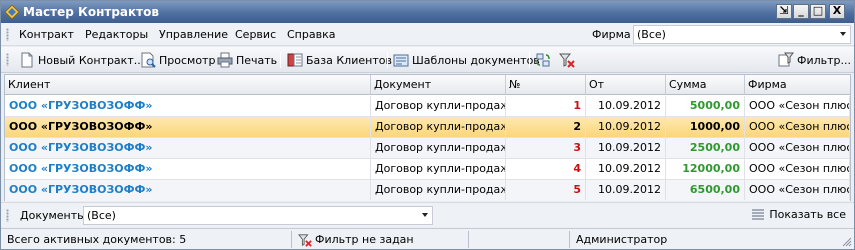 Image resolution: width=855 pixels, height=250 pixels. I want to click on refresh-button, so click(544, 60).